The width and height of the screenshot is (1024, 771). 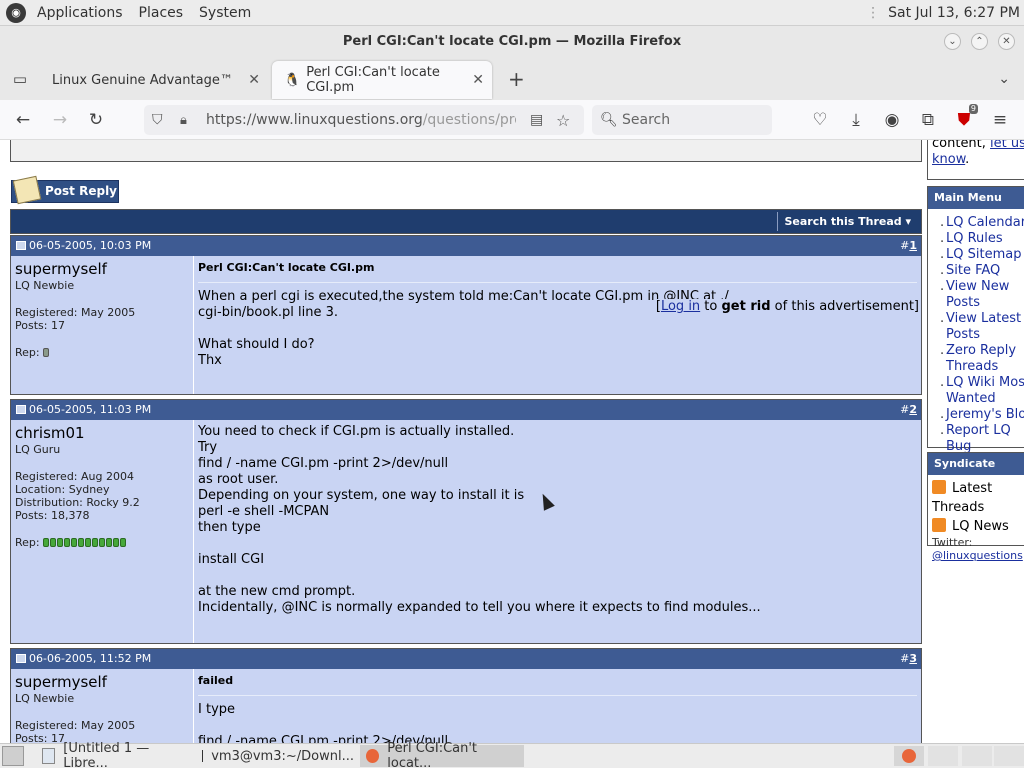 I want to click on new-tab-button: +, so click(x=516, y=79).